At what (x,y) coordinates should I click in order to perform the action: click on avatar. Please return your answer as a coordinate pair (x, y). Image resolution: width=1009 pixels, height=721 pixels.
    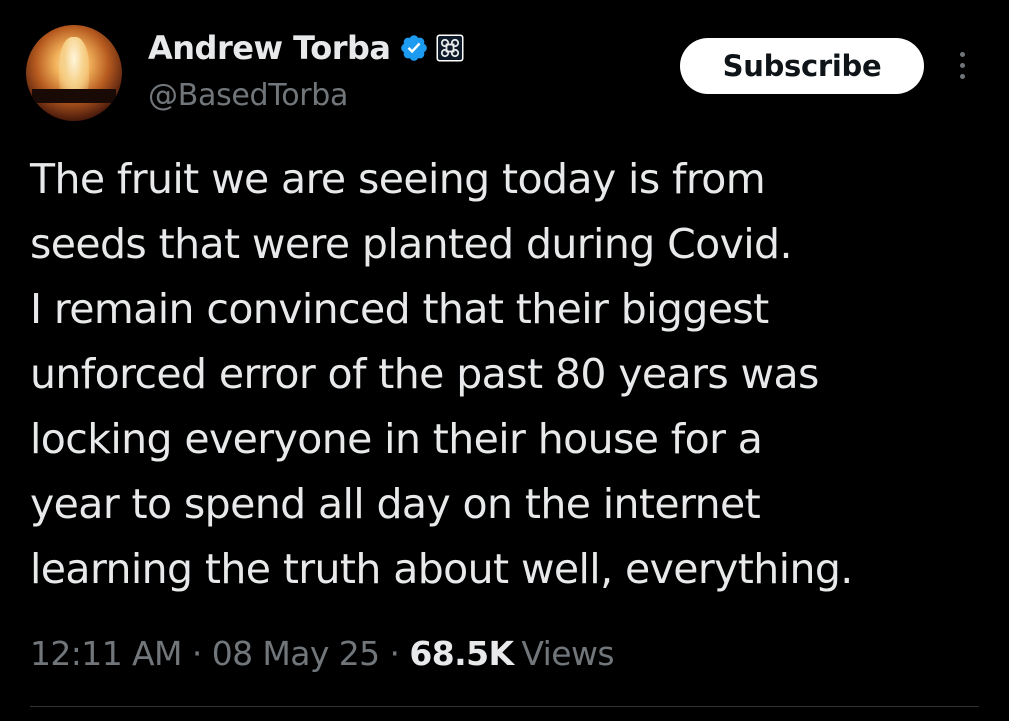
    Looking at the image, I should click on (74, 73).